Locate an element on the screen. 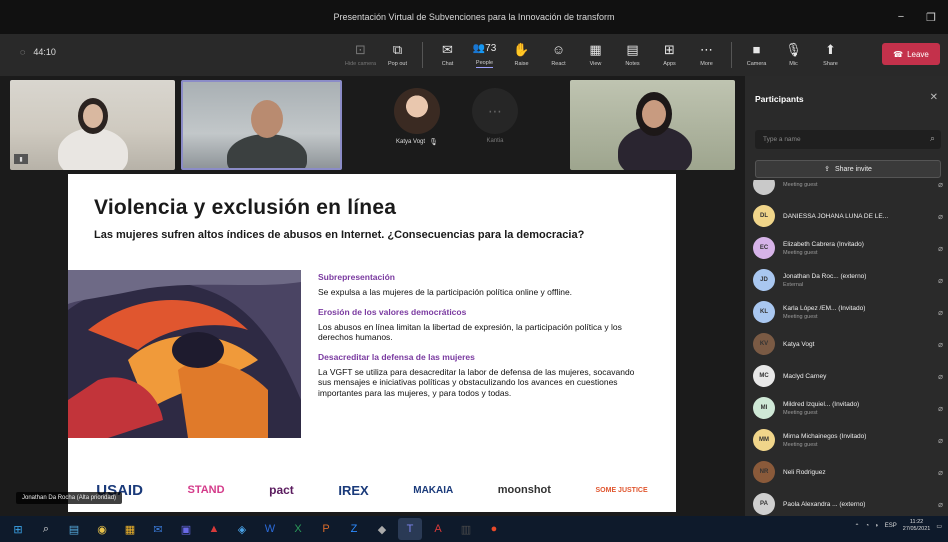 The image size is (948, 542). app-icon: ◆ is located at coordinates (382, 529).